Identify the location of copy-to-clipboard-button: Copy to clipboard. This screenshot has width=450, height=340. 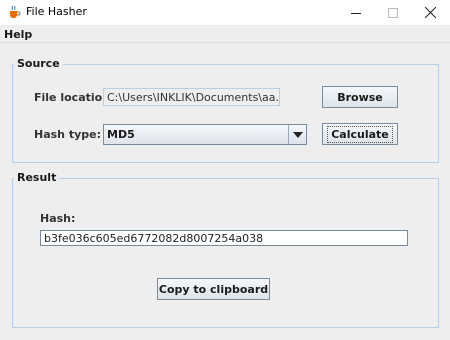
(213, 289).